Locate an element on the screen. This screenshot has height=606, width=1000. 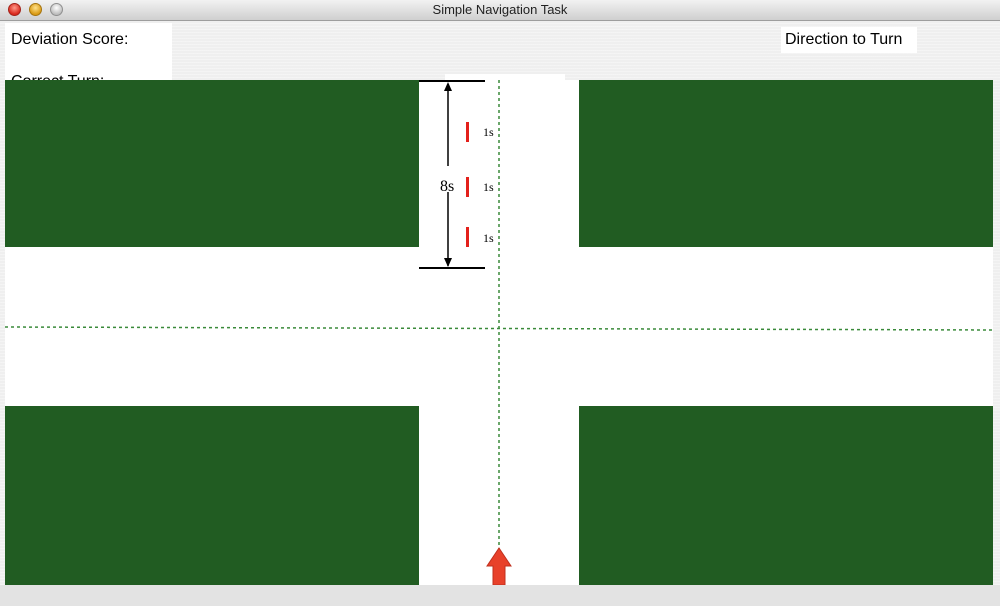
duration-arrowhead-up is located at coordinates (448, 86).